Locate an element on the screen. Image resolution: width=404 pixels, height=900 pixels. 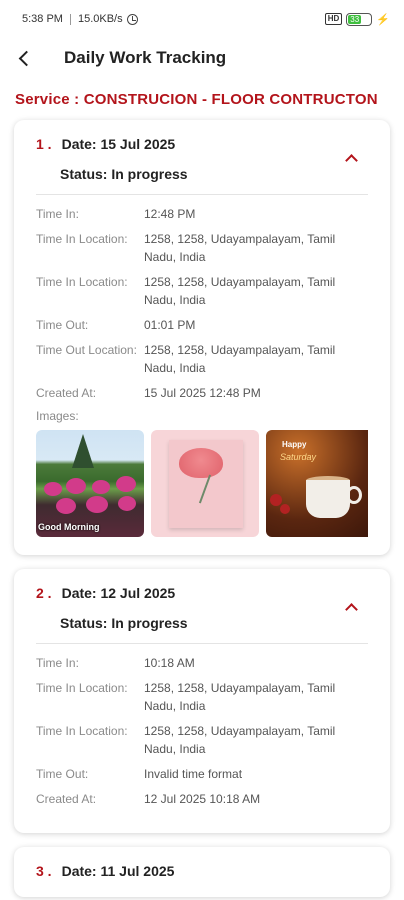
status-left: 5:38 PM 15.0KB/s is located at coordinates (80, 19).